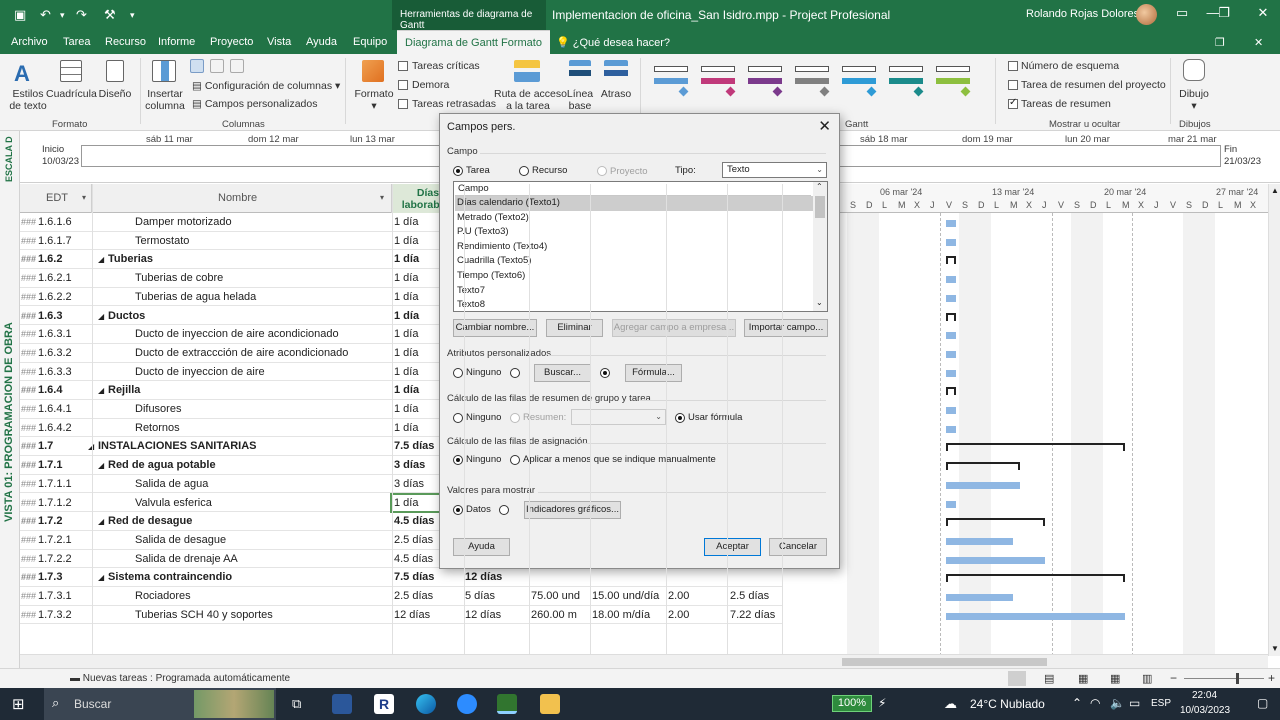 This screenshot has height=720, width=1280. I want to click on edt-cell: 1.6.4.2, so click(55, 428).